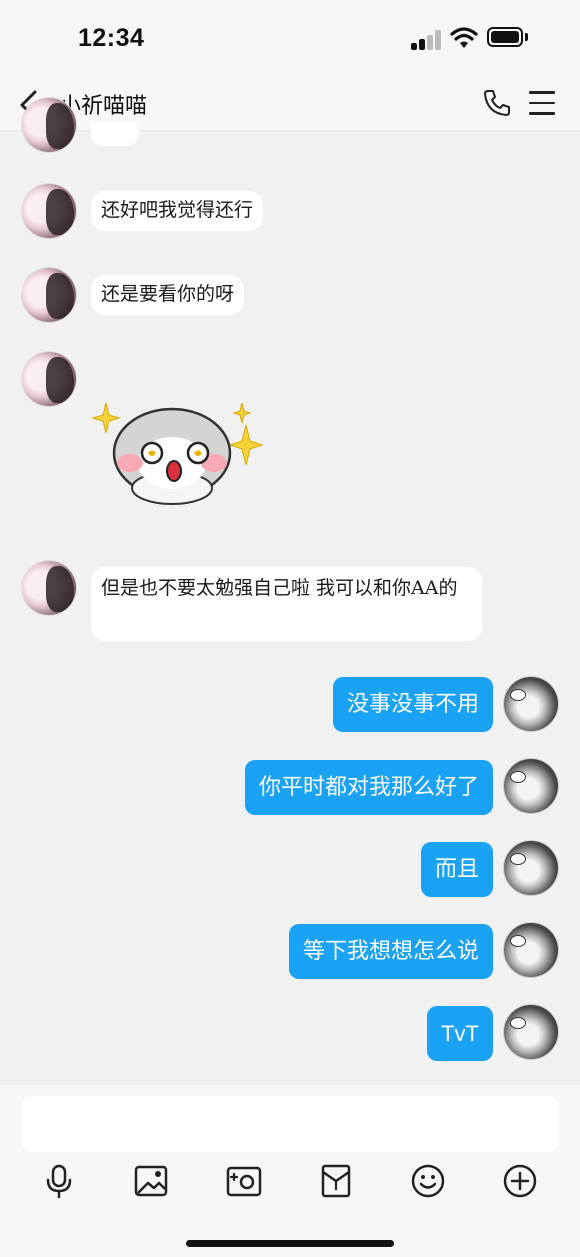 The image size is (580, 1257). Describe the element at coordinates (542, 103) in the screenshot. I see `menu-icon` at that location.